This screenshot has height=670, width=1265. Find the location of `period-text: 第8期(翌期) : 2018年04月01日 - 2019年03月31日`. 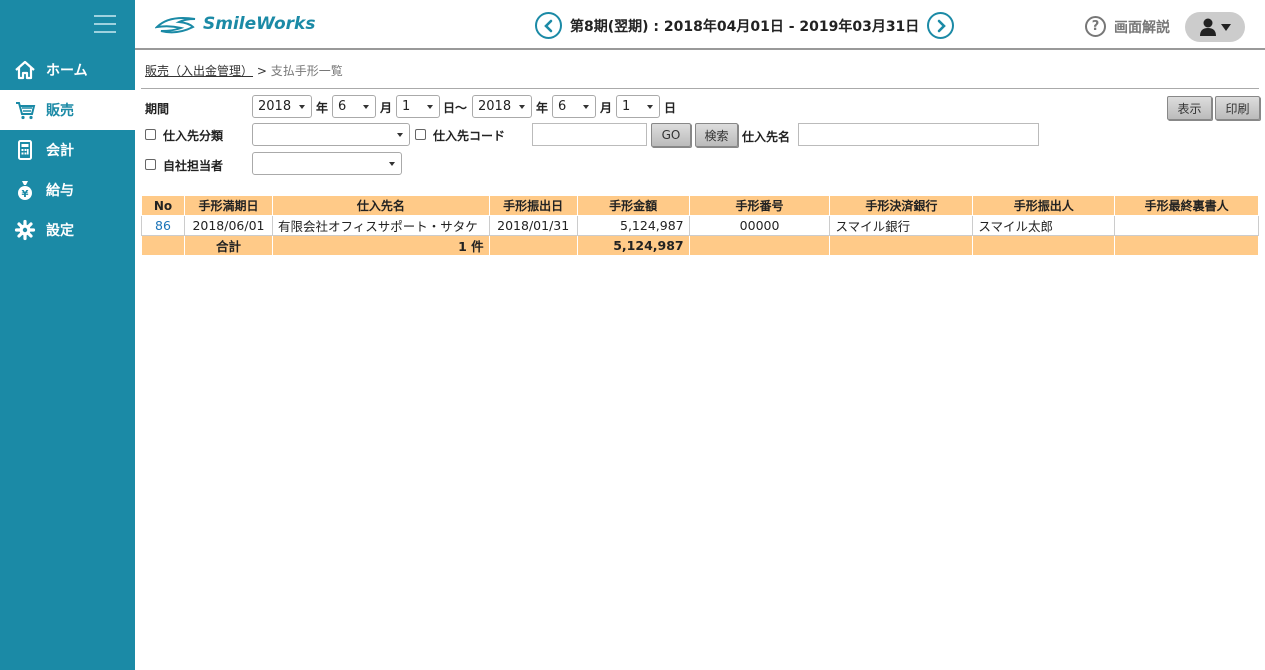

period-text: 第8期(翌期) : 2018年04月01日 - 2019年03月31日 is located at coordinates (745, 26).